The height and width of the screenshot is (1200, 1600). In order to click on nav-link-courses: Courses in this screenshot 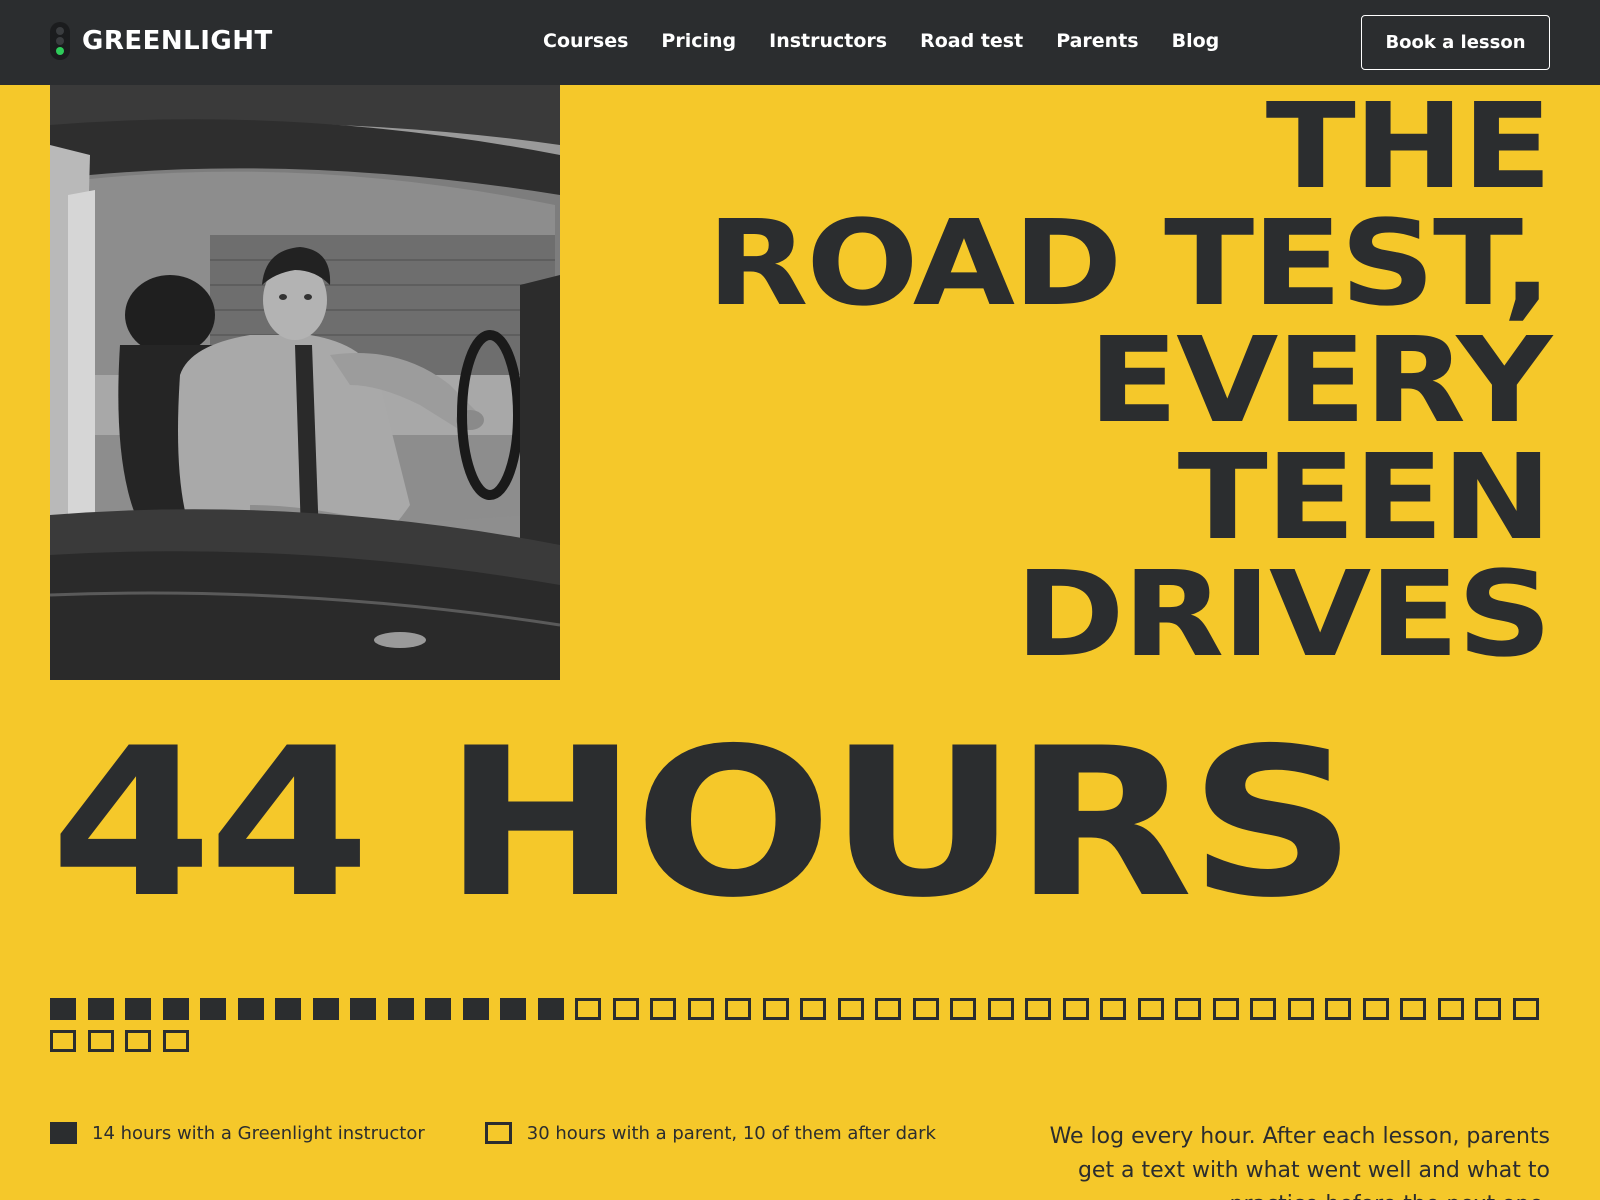, I will do `click(585, 41)`.